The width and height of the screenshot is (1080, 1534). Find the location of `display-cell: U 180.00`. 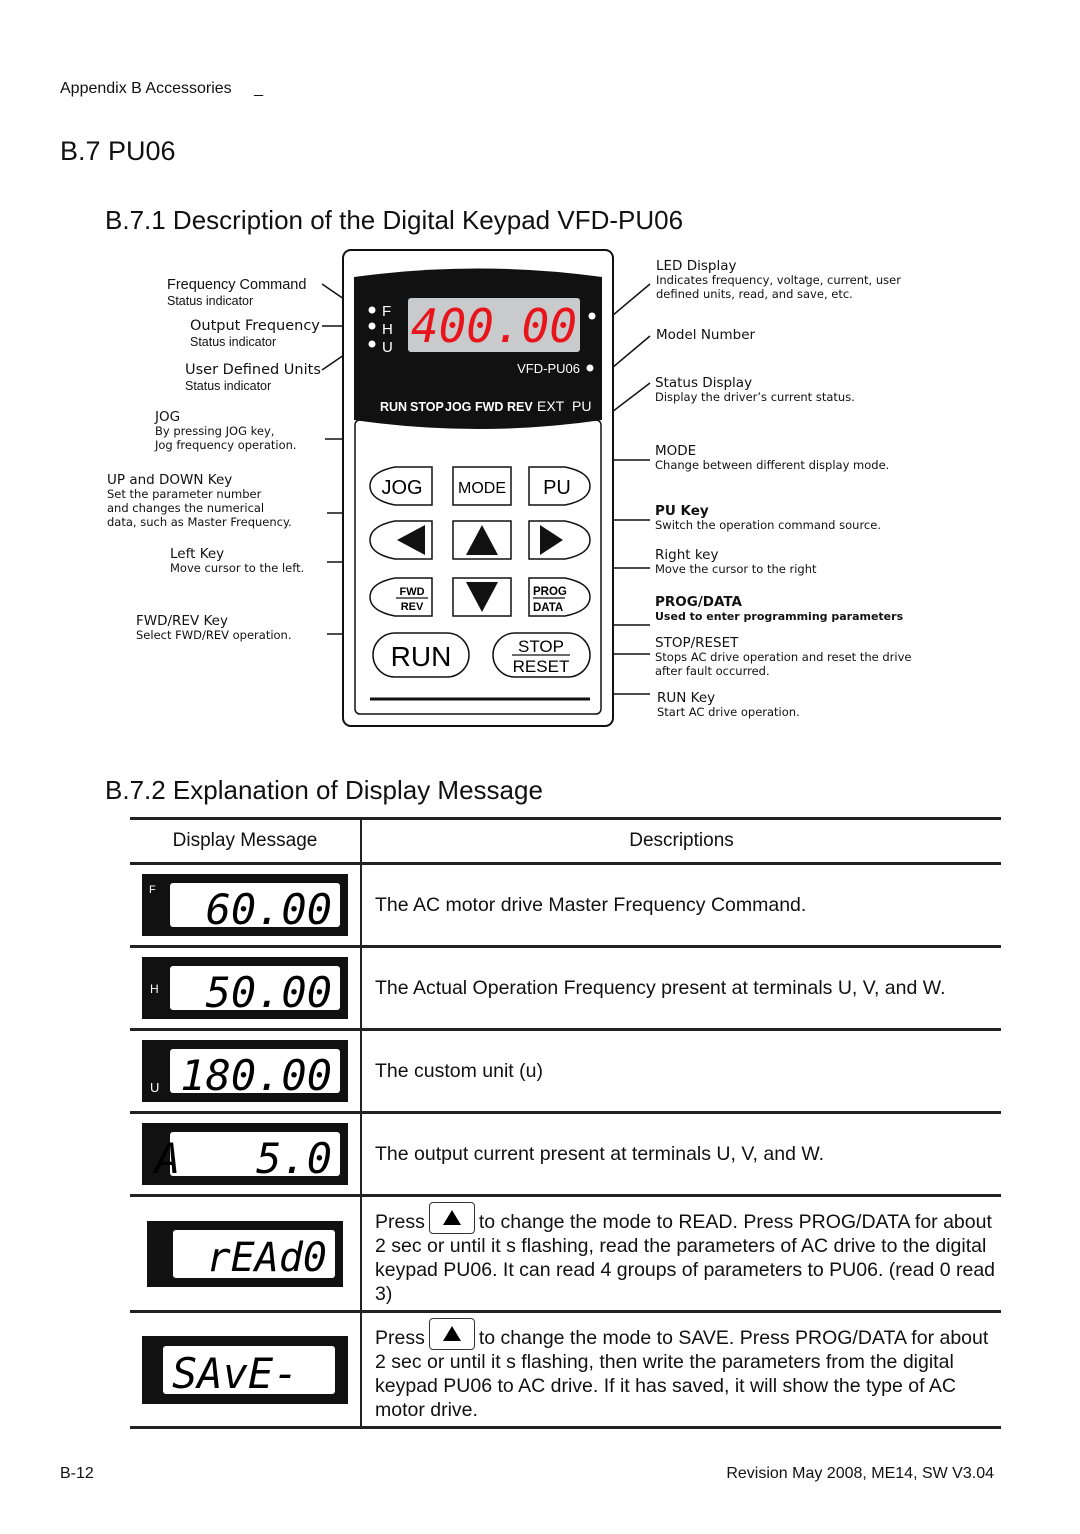

display-cell: U 180.00 is located at coordinates (246, 1071).